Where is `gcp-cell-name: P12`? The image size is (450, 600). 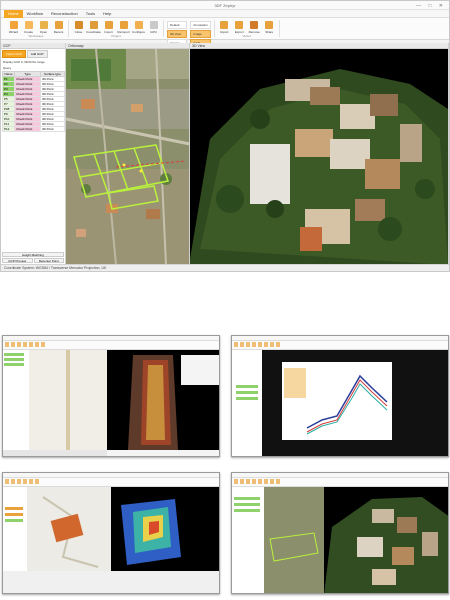
gcp-cell-name: P12 is located at coordinates (8, 129).